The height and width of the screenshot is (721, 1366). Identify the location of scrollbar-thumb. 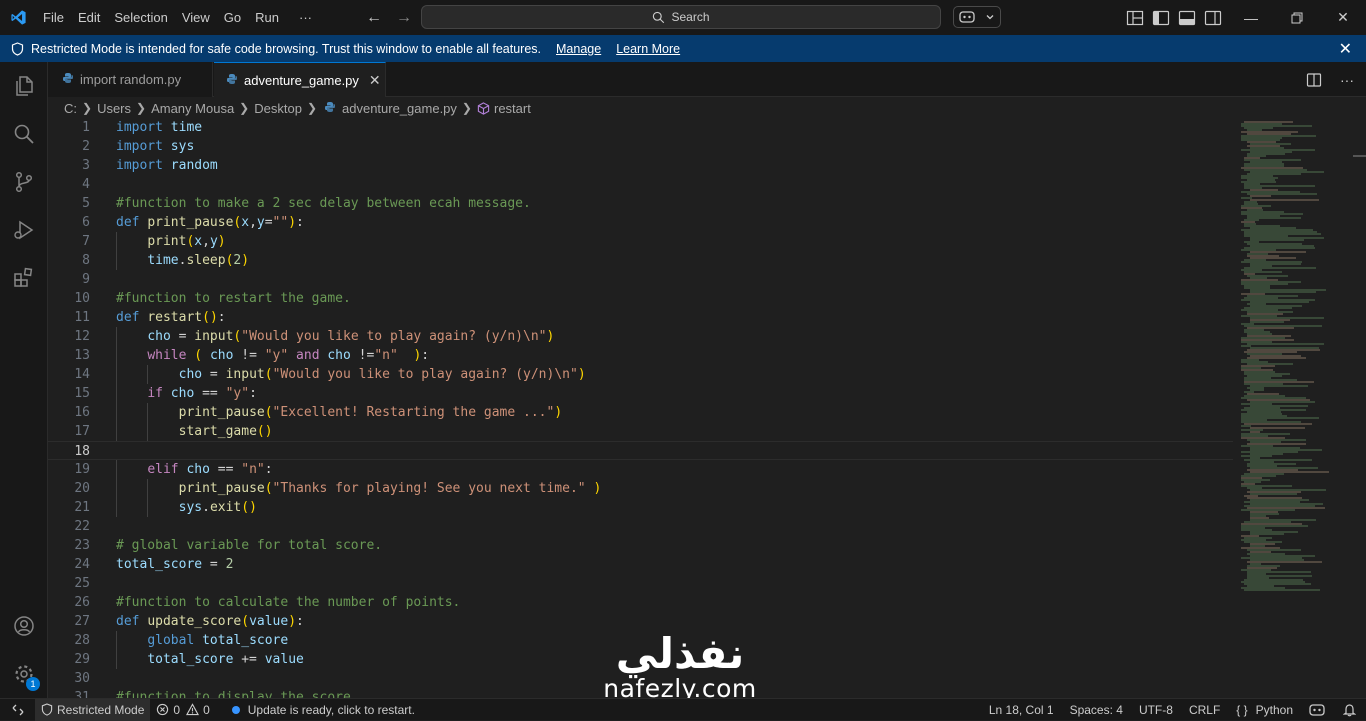
(1359, 156).